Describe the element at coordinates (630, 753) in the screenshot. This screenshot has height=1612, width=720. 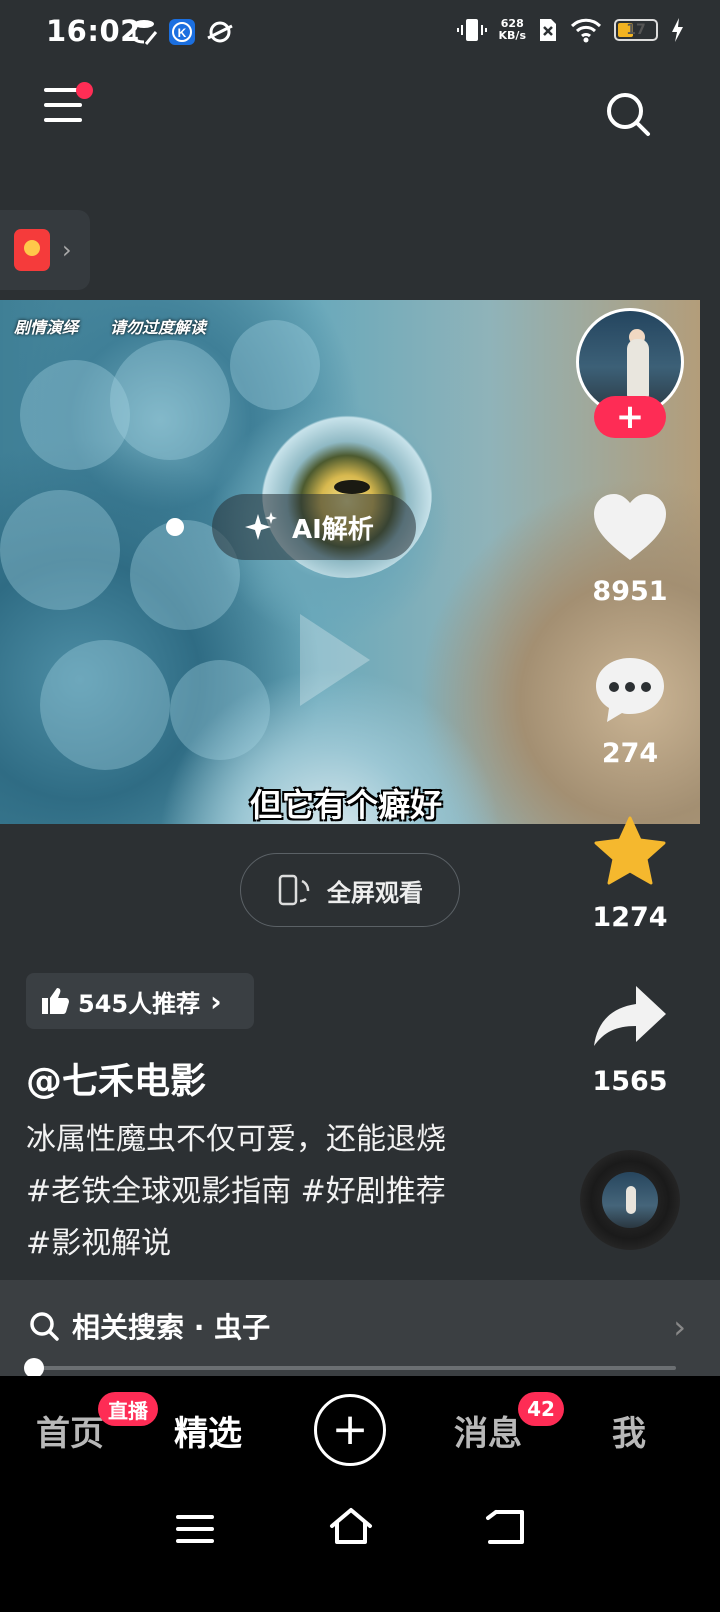
I see `comment-count: 274` at that location.